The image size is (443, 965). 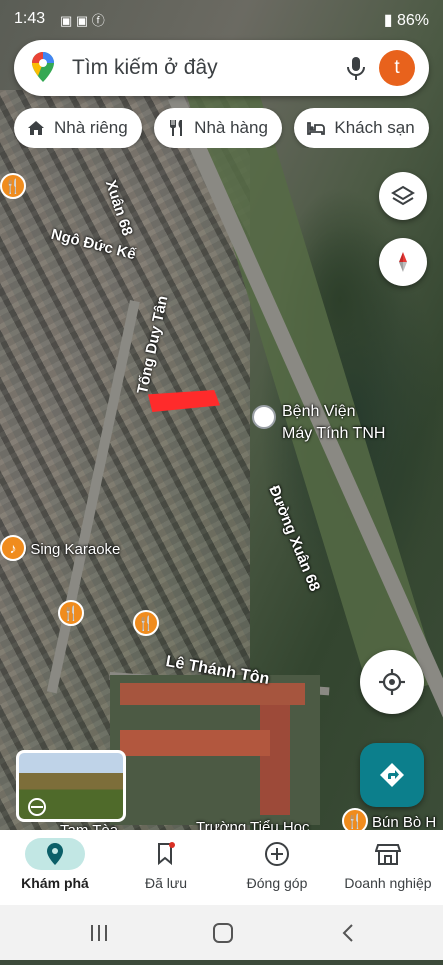 I want to click on store-icon, so click(x=388, y=854).